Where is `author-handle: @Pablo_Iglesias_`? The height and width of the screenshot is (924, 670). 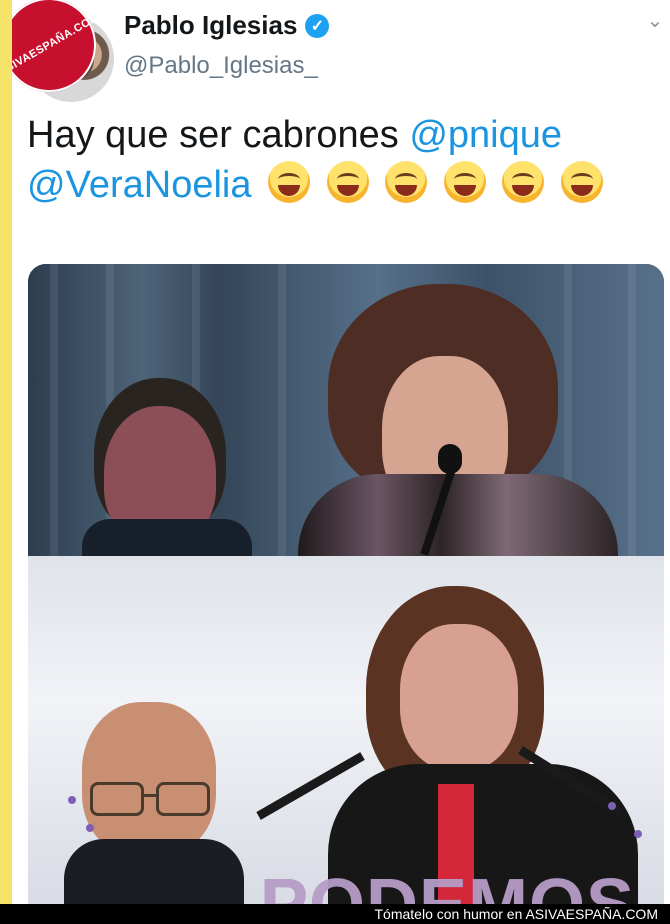 author-handle: @Pablo_Iglesias_ is located at coordinates (221, 66).